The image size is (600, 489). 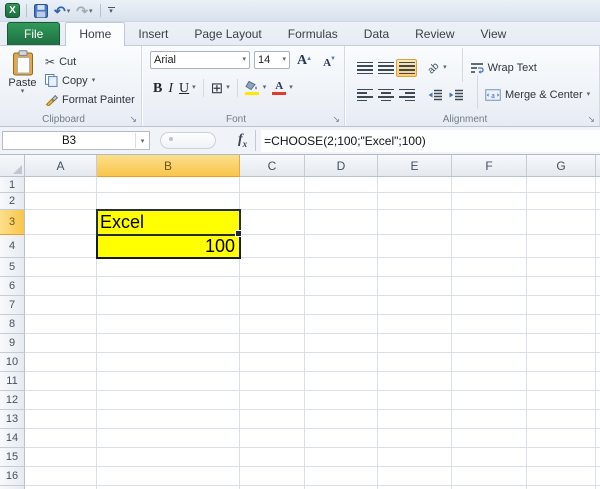 What do you see at coordinates (12, 286) in the screenshot?
I see `row-header-6: 6` at bounding box center [12, 286].